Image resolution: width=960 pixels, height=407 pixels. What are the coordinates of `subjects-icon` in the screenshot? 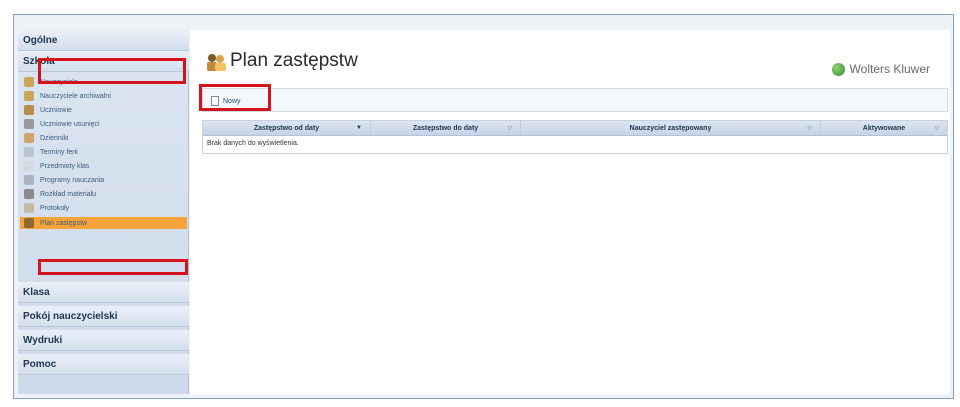 It's located at (29, 166).